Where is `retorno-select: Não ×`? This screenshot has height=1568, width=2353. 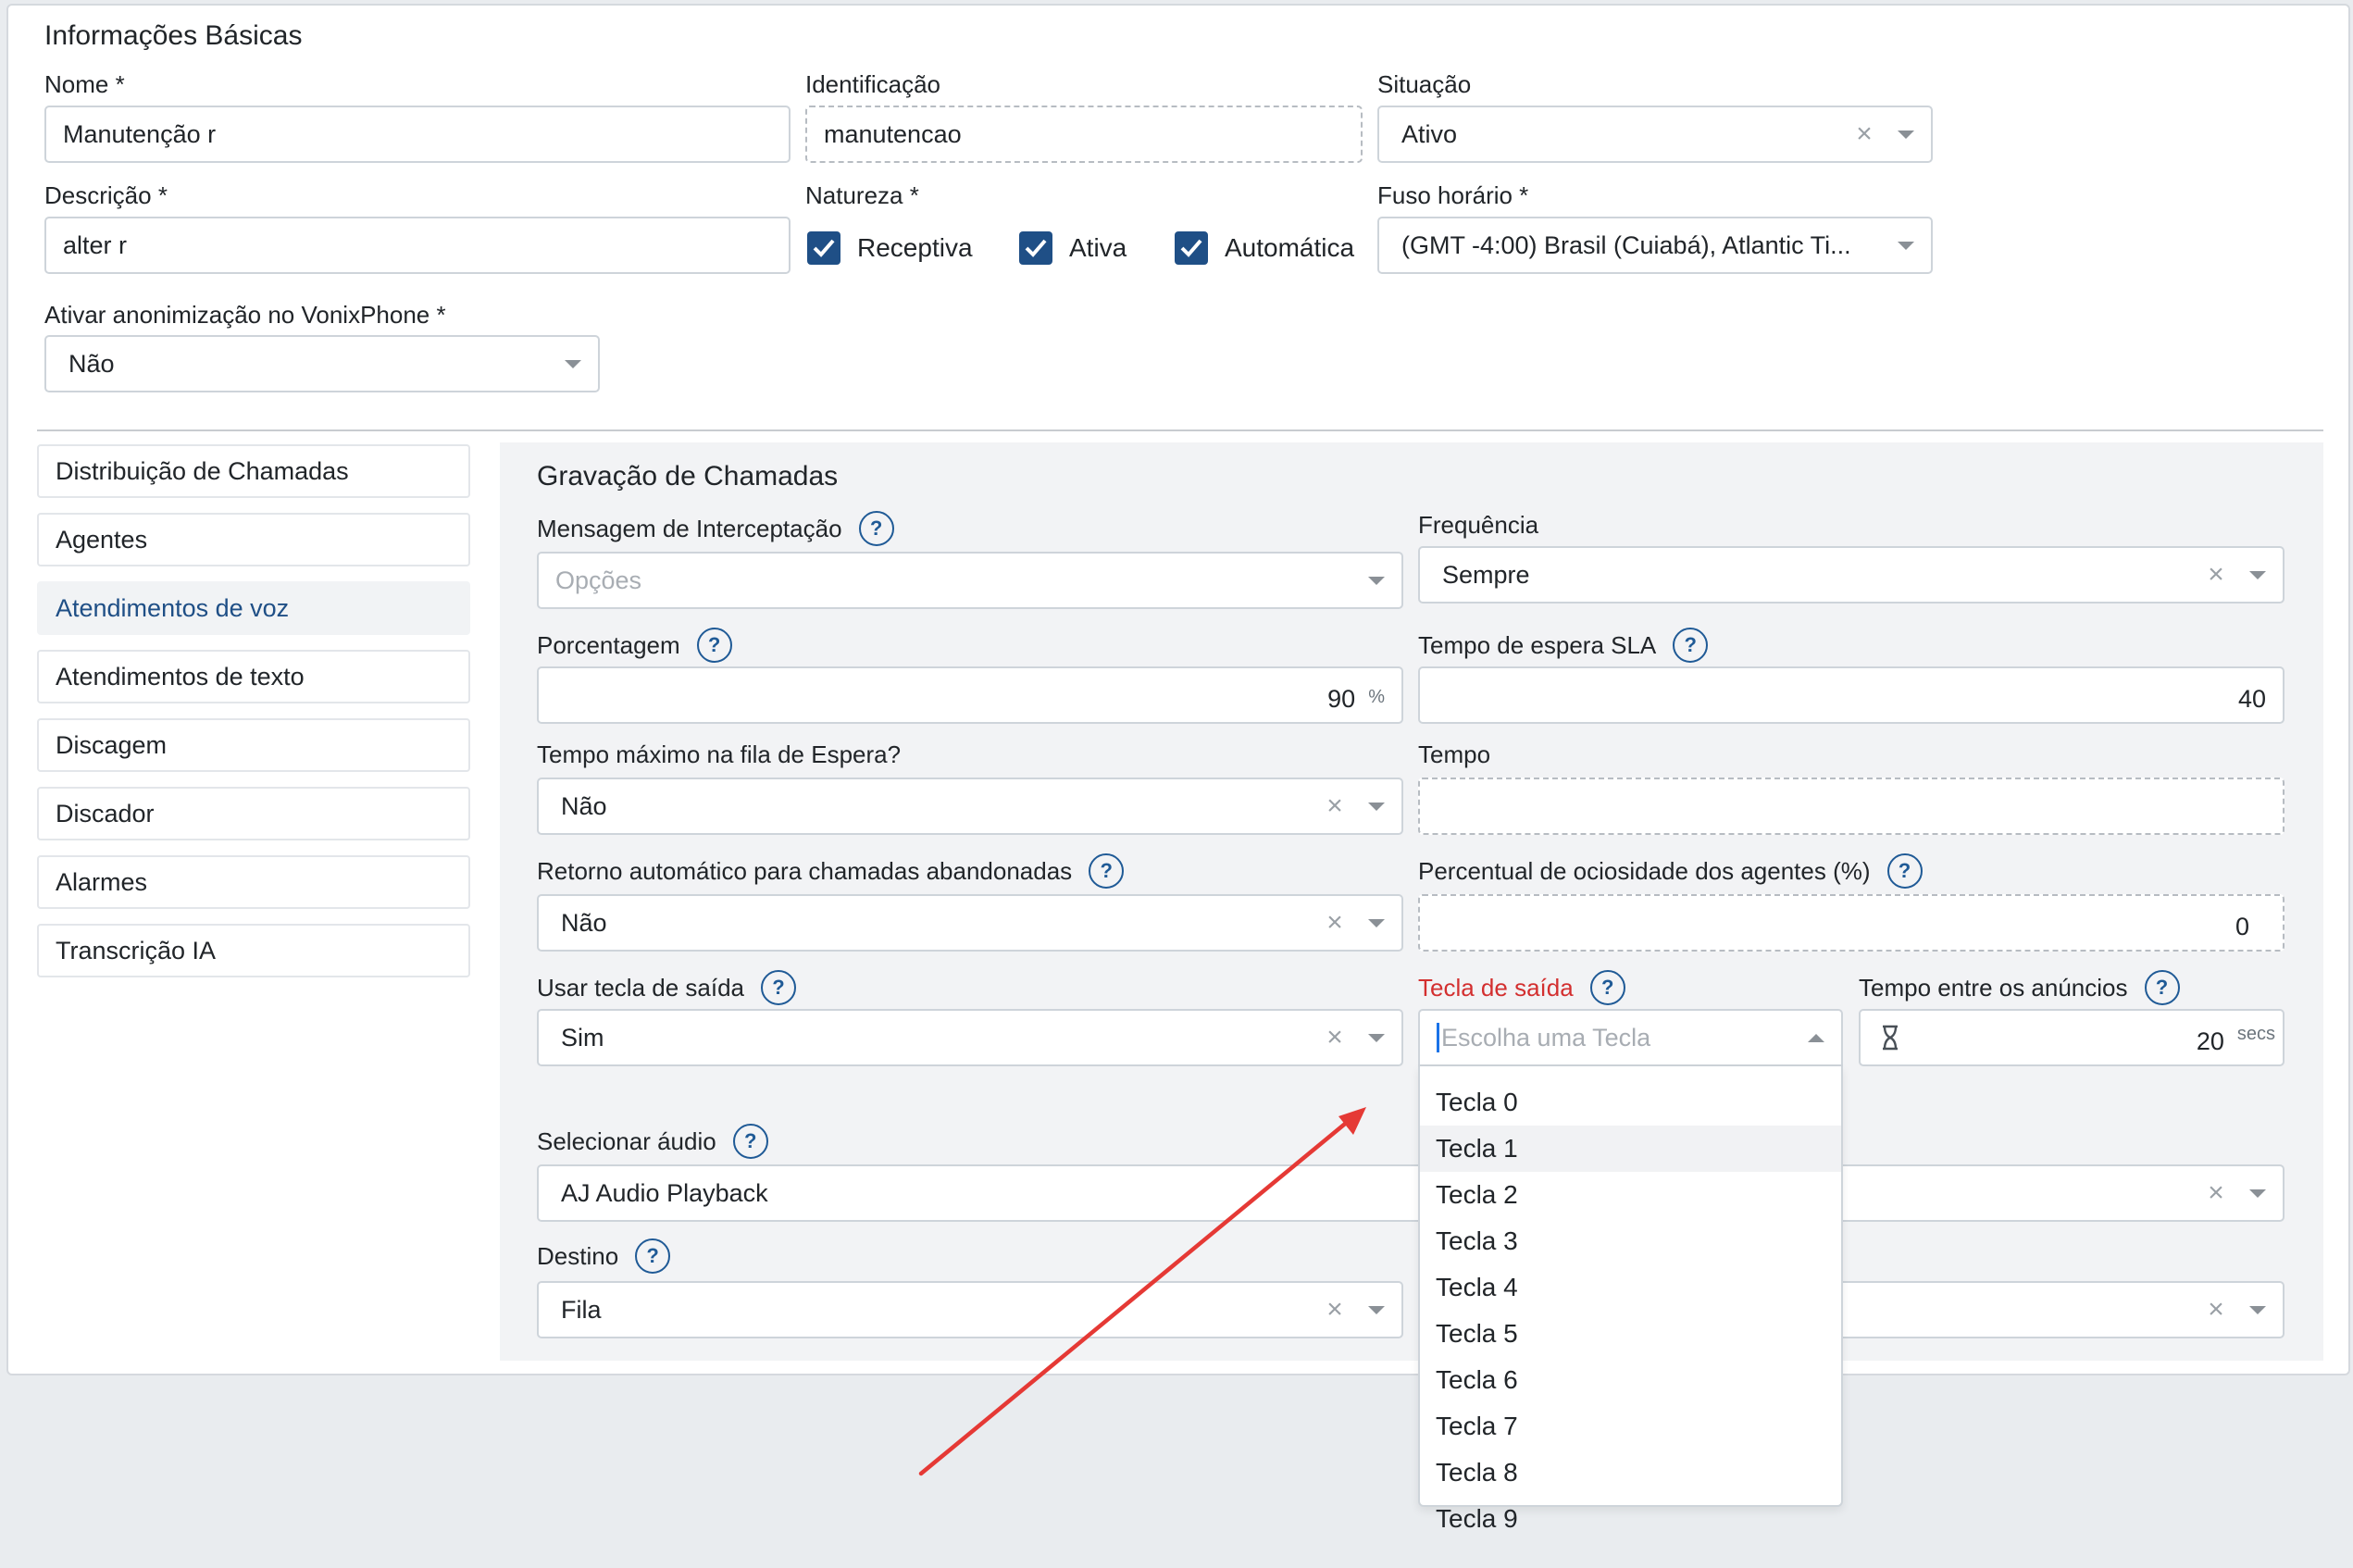
retorno-select: Não × is located at coordinates (970, 923).